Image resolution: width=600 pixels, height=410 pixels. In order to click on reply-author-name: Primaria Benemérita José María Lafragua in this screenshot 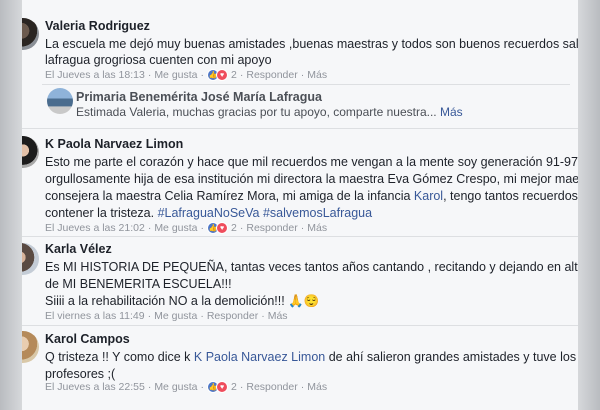, I will do `click(199, 97)`.